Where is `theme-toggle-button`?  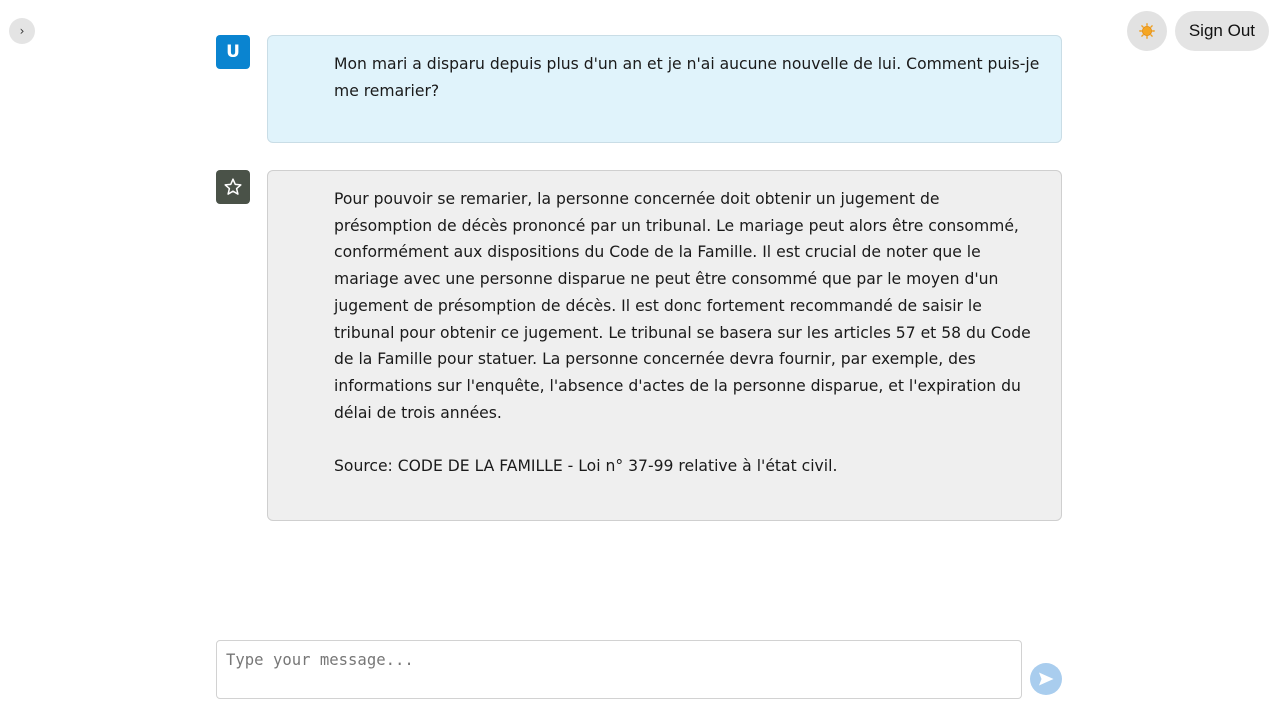 theme-toggle-button is located at coordinates (1146, 31).